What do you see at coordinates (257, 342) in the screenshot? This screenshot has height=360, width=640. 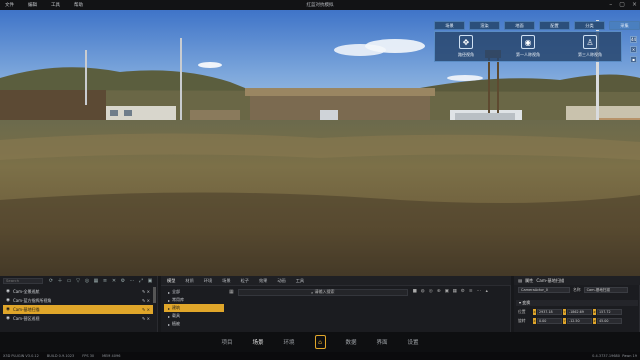 I see `nav-scene: 场景` at bounding box center [257, 342].